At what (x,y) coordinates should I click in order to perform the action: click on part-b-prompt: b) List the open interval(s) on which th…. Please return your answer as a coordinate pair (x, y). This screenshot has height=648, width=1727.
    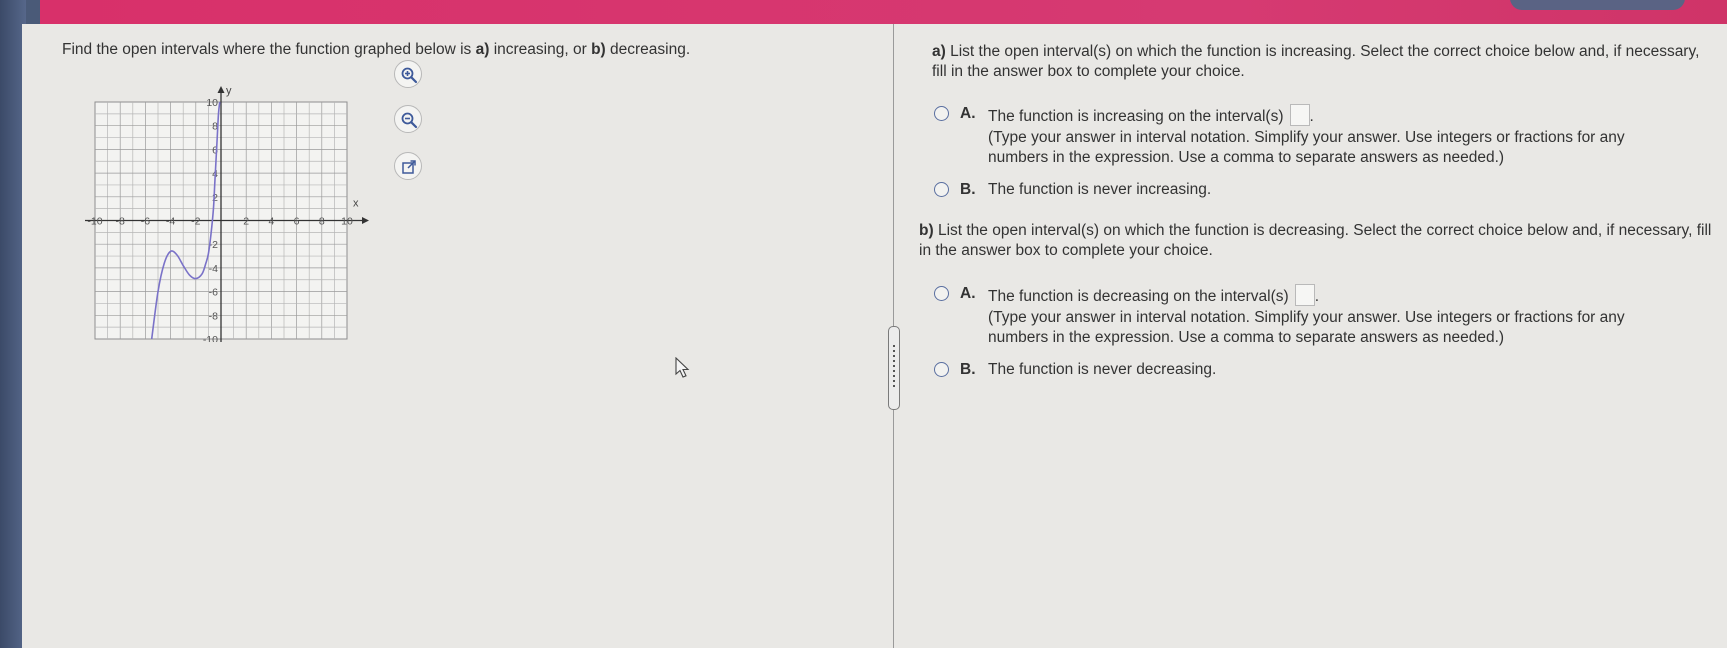
    Looking at the image, I should click on (1316, 241).